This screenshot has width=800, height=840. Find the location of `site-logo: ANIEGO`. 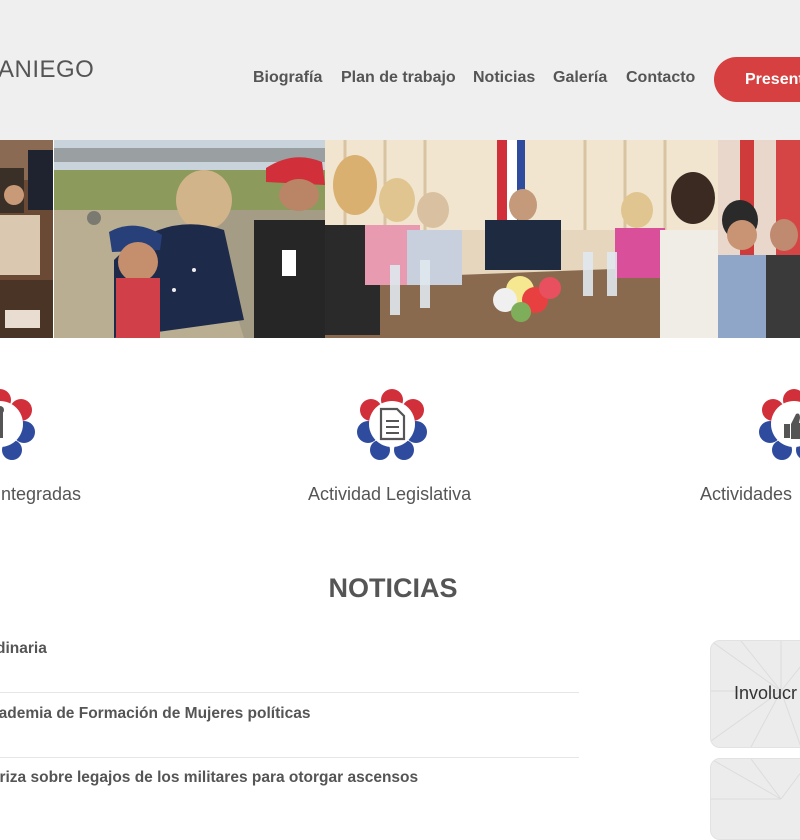

site-logo: ANIEGO is located at coordinates (47, 70).